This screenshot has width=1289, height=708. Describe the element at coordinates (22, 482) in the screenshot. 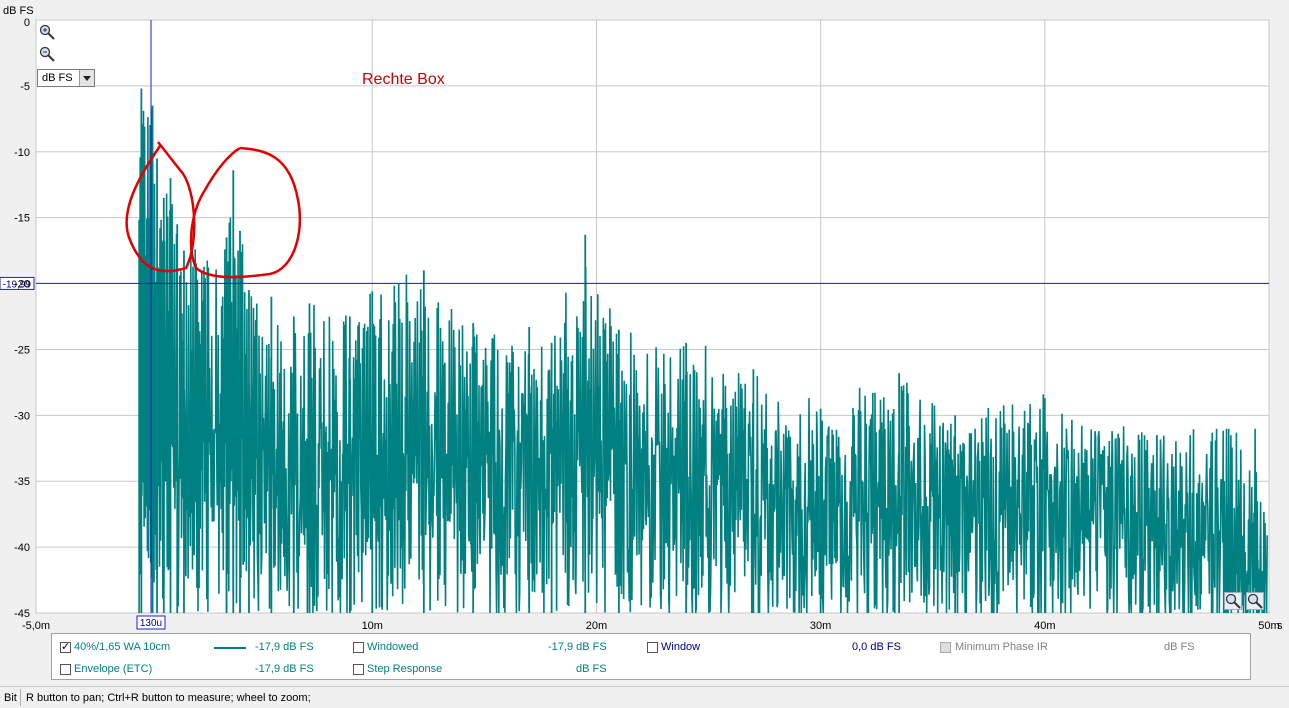

I see `y-tick-label: -35` at that location.